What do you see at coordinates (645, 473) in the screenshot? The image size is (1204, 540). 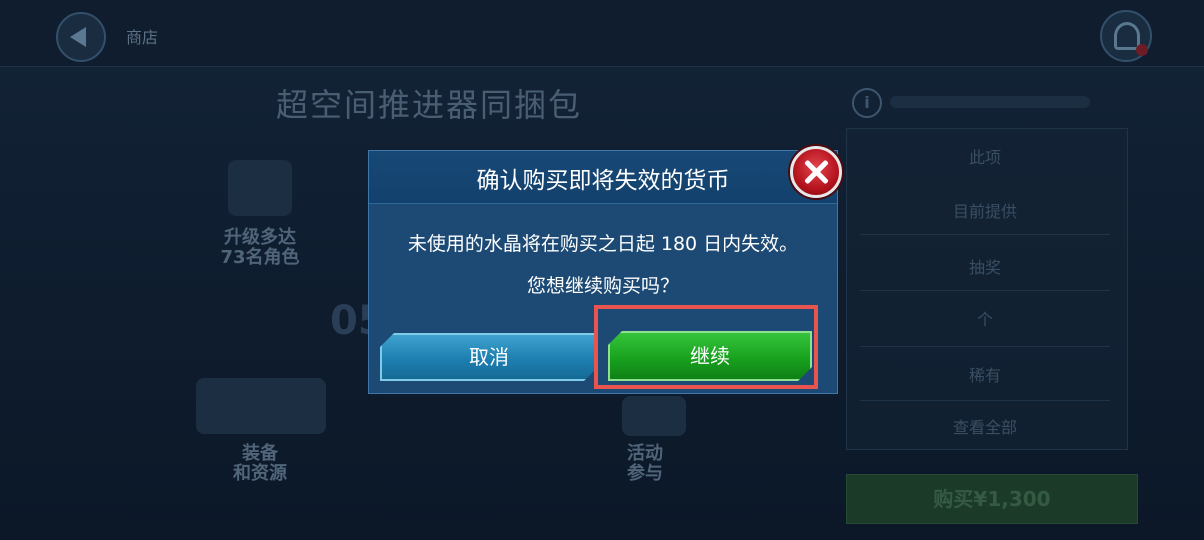 I see `feature-line: 参与` at bounding box center [645, 473].